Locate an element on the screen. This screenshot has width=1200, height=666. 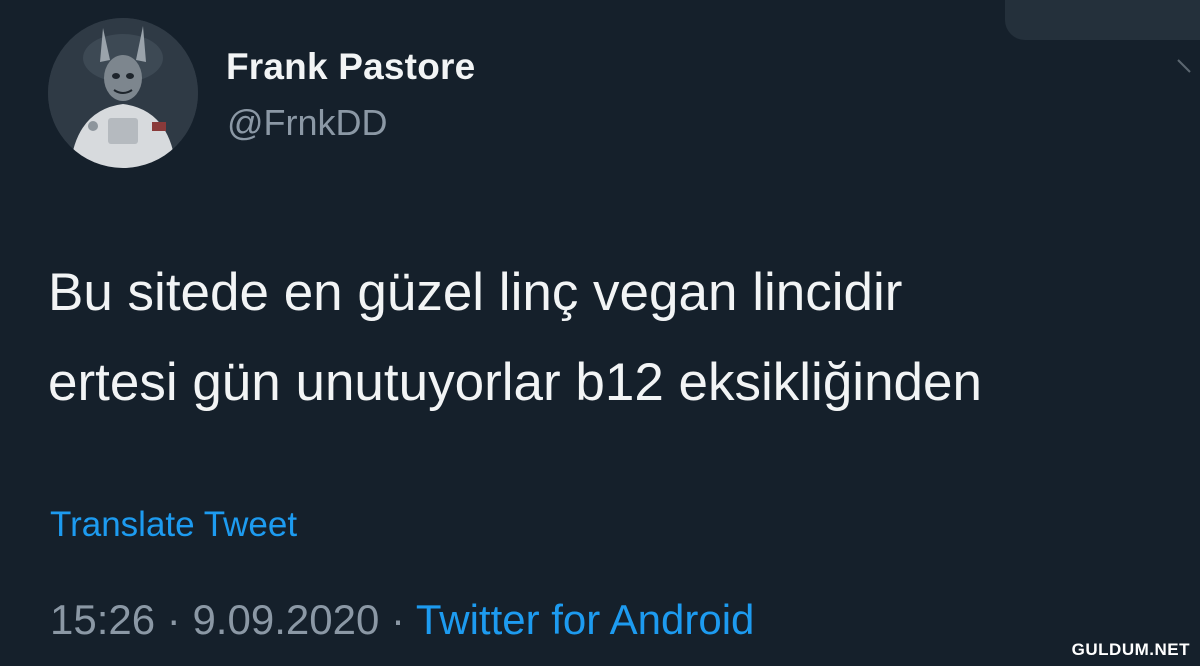
astronaut-avatar-icon is located at coordinates (123, 93).